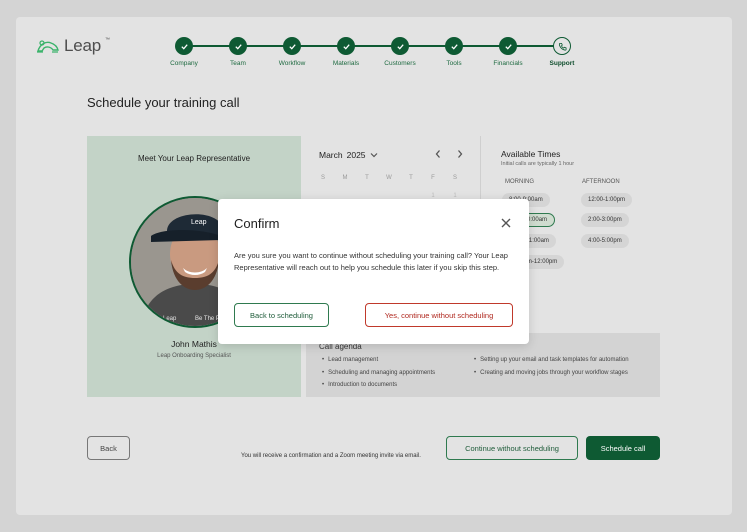  I want to click on step-label: Company, so click(184, 63).